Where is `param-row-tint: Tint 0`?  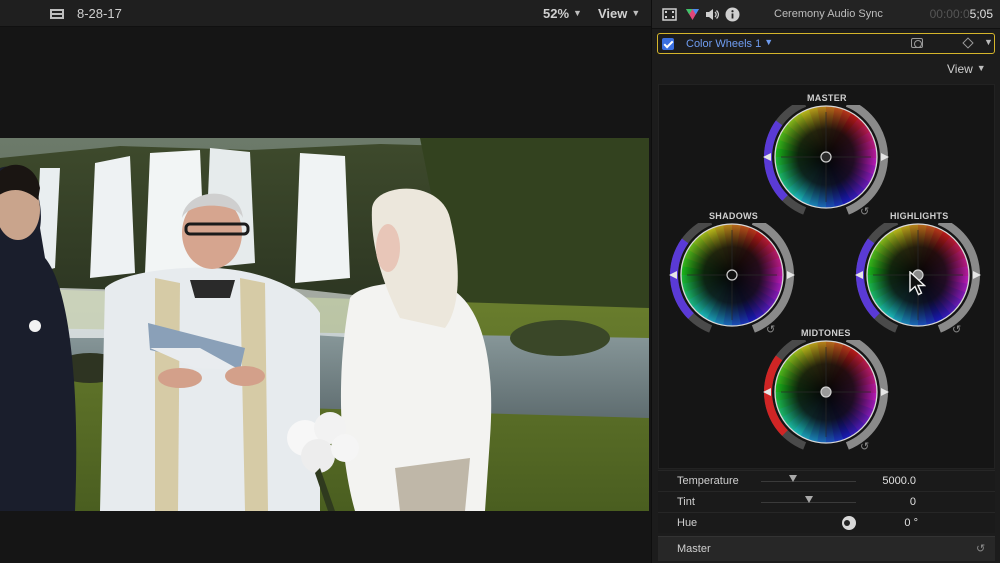
param-row-tint: Tint 0 is located at coordinates (826, 501).